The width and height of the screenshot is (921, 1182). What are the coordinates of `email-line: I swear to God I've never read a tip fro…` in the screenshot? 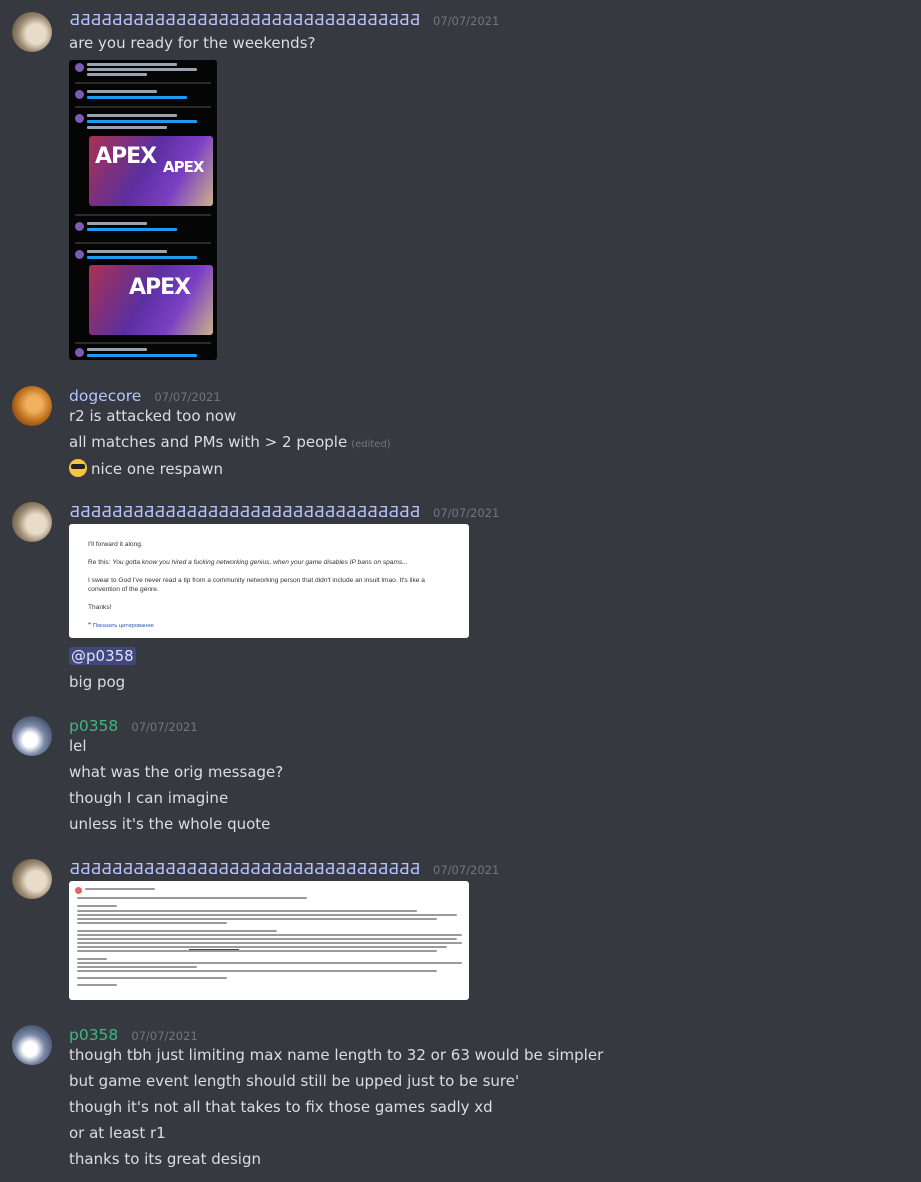 It's located at (256, 585).